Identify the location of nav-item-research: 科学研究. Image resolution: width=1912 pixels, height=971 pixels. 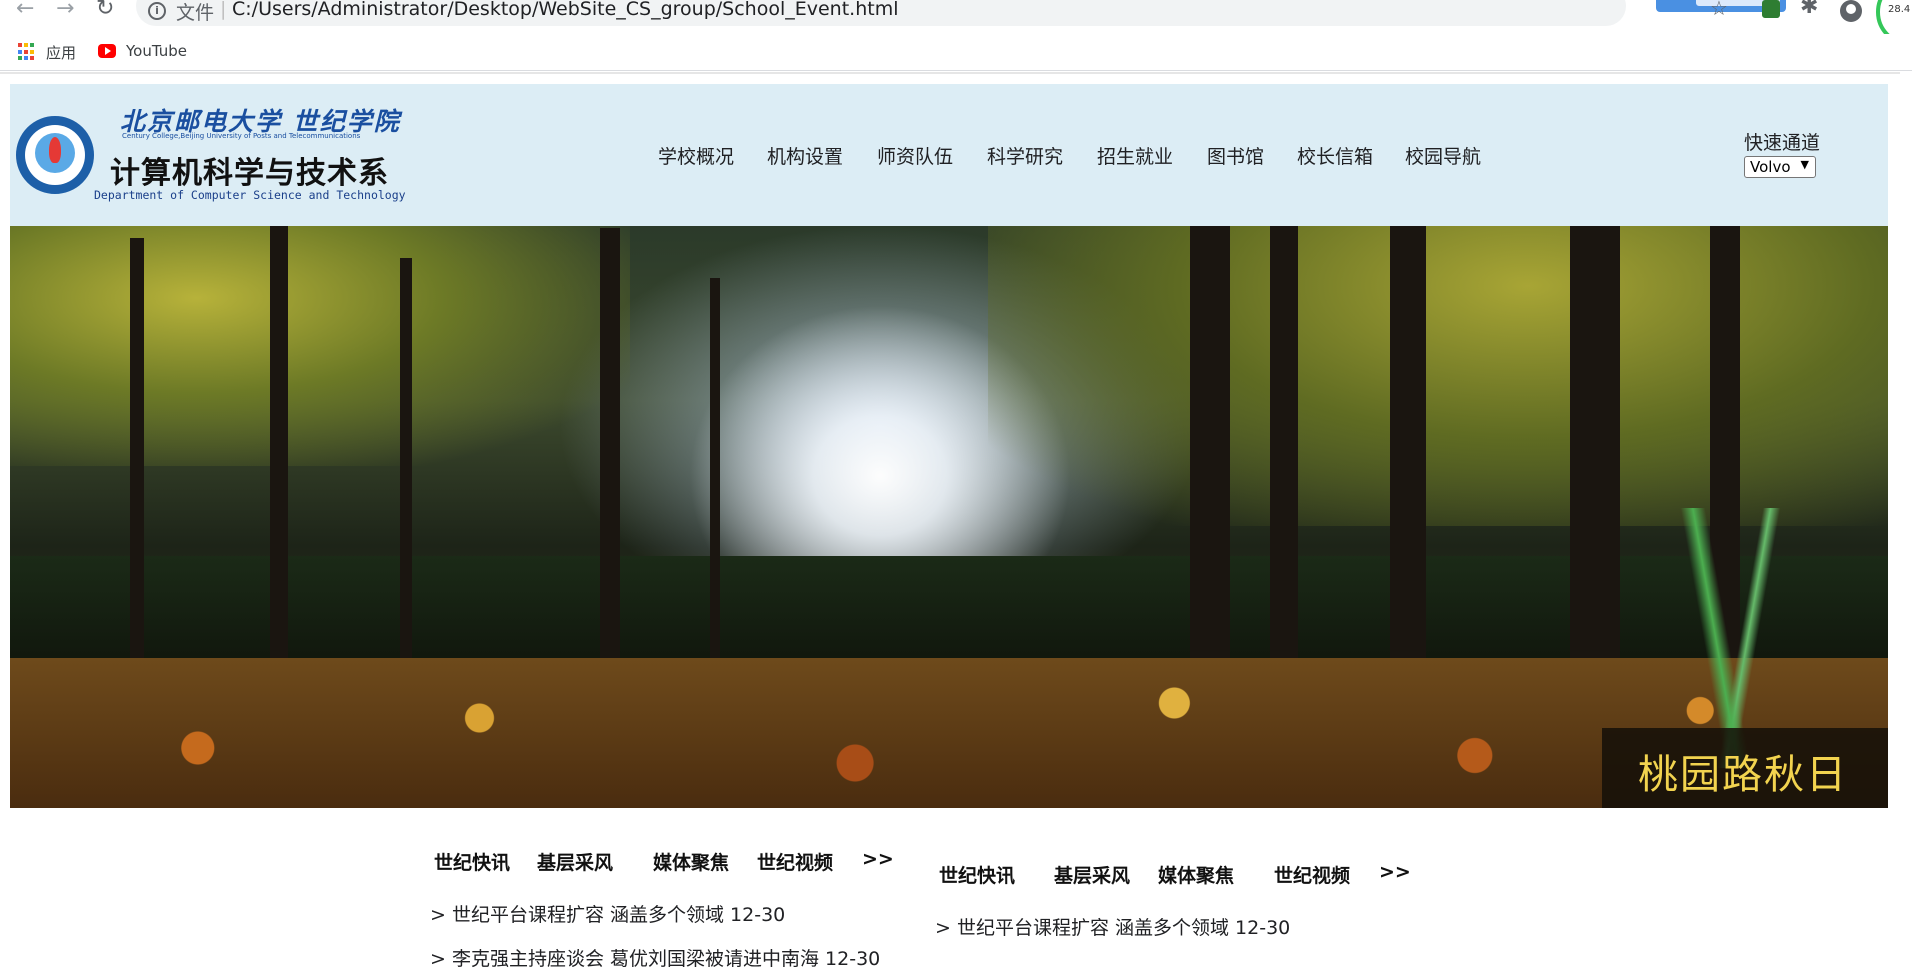
(1025, 155).